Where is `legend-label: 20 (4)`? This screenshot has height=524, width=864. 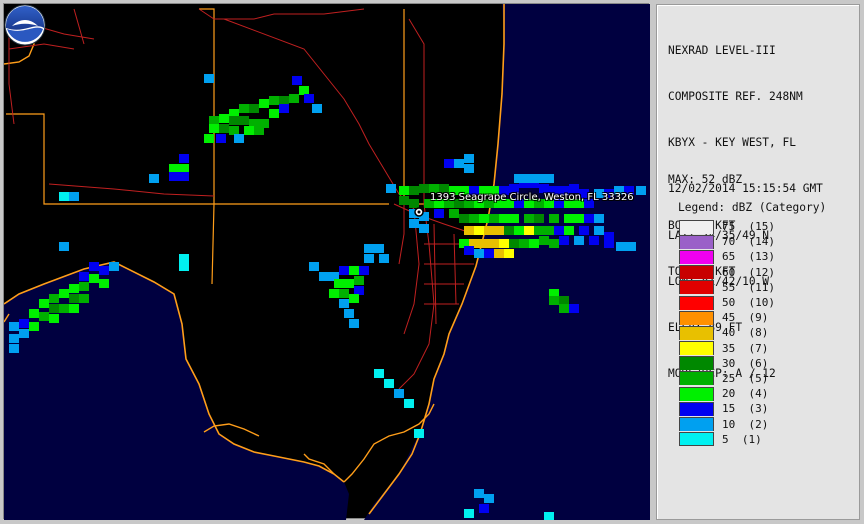 legend-label: 20 (4) is located at coordinates (745, 394).